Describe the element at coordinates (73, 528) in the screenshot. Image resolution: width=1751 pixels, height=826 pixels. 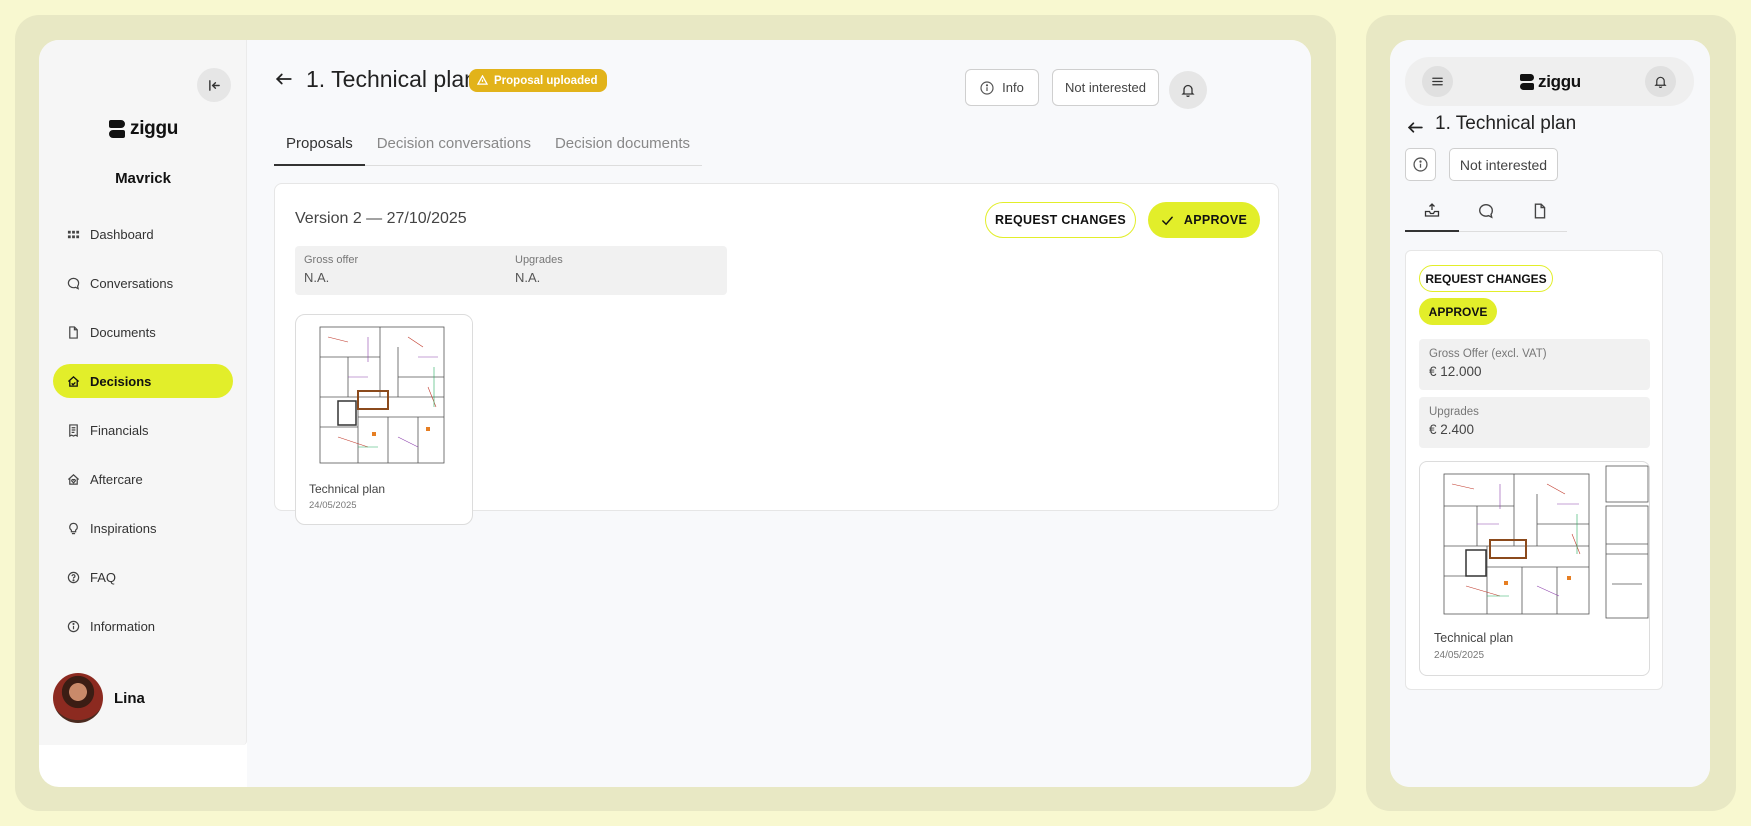
I see `bulb-icon` at that location.